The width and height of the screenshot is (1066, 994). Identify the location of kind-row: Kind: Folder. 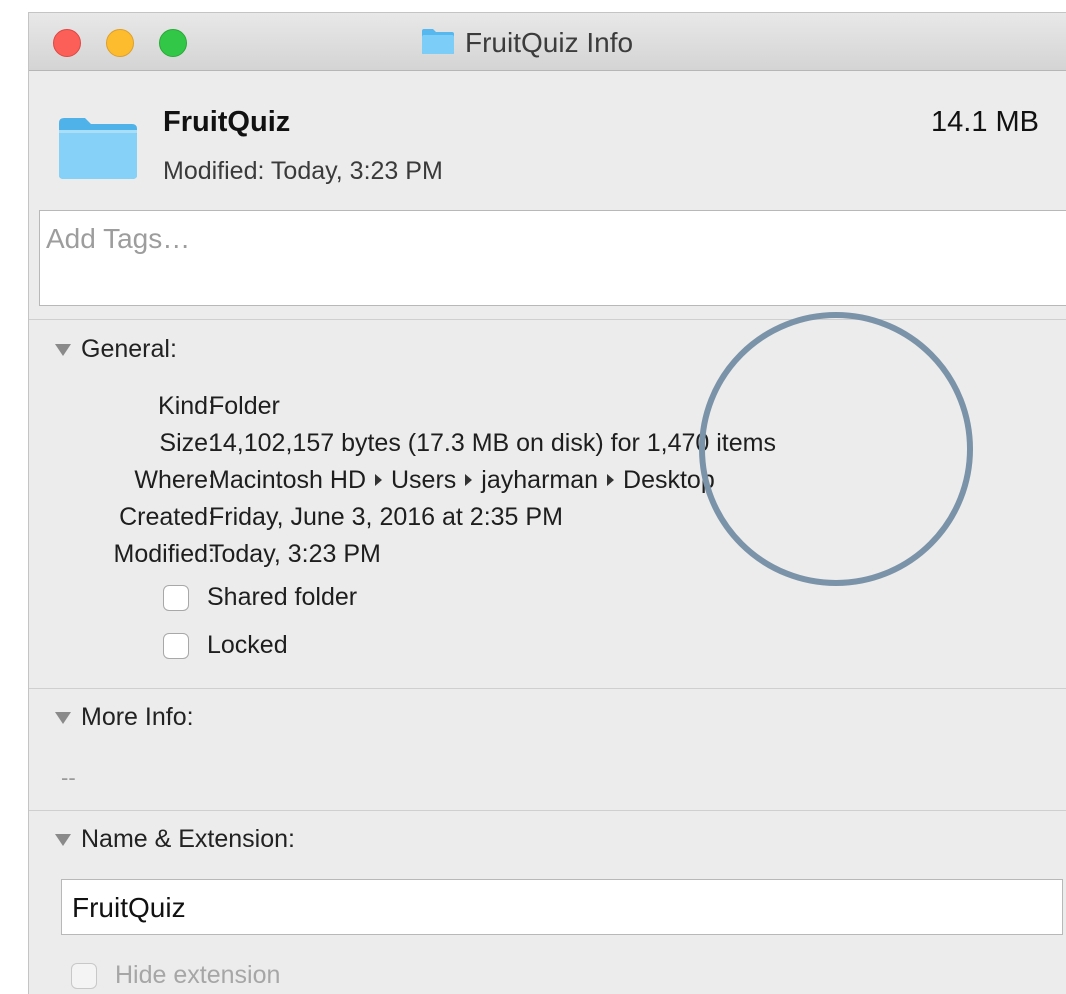
(547, 406).